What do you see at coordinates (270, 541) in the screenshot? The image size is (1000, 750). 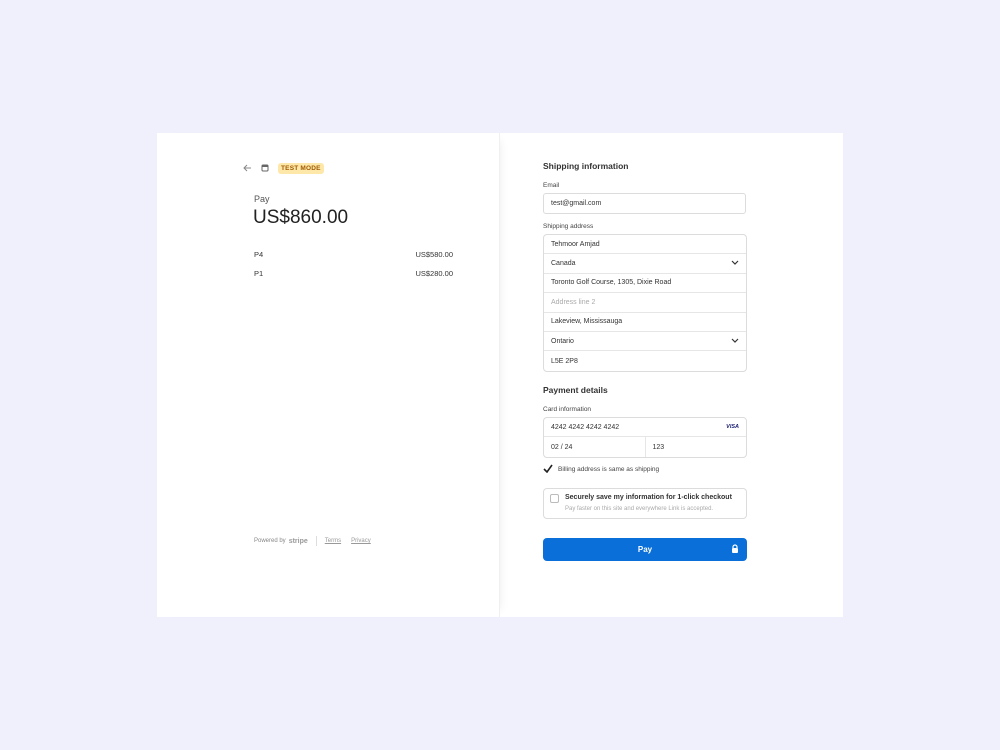 I see `powered-by-text: Powered by` at bounding box center [270, 541].